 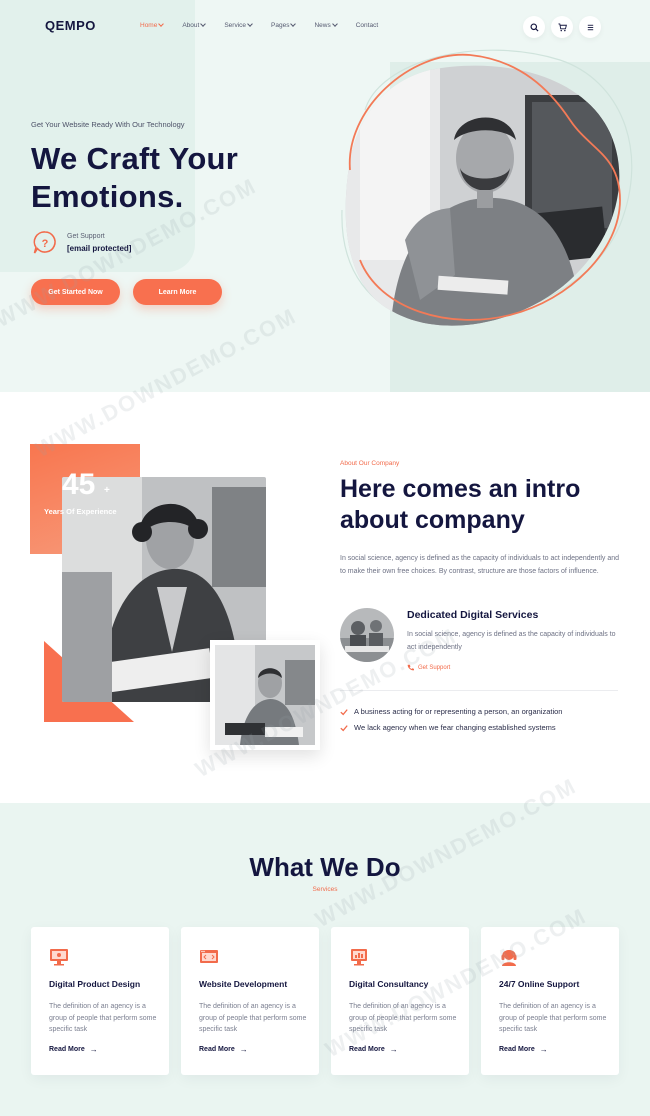 What do you see at coordinates (152, 25) in the screenshot?
I see `nav-item-home: Home` at bounding box center [152, 25].